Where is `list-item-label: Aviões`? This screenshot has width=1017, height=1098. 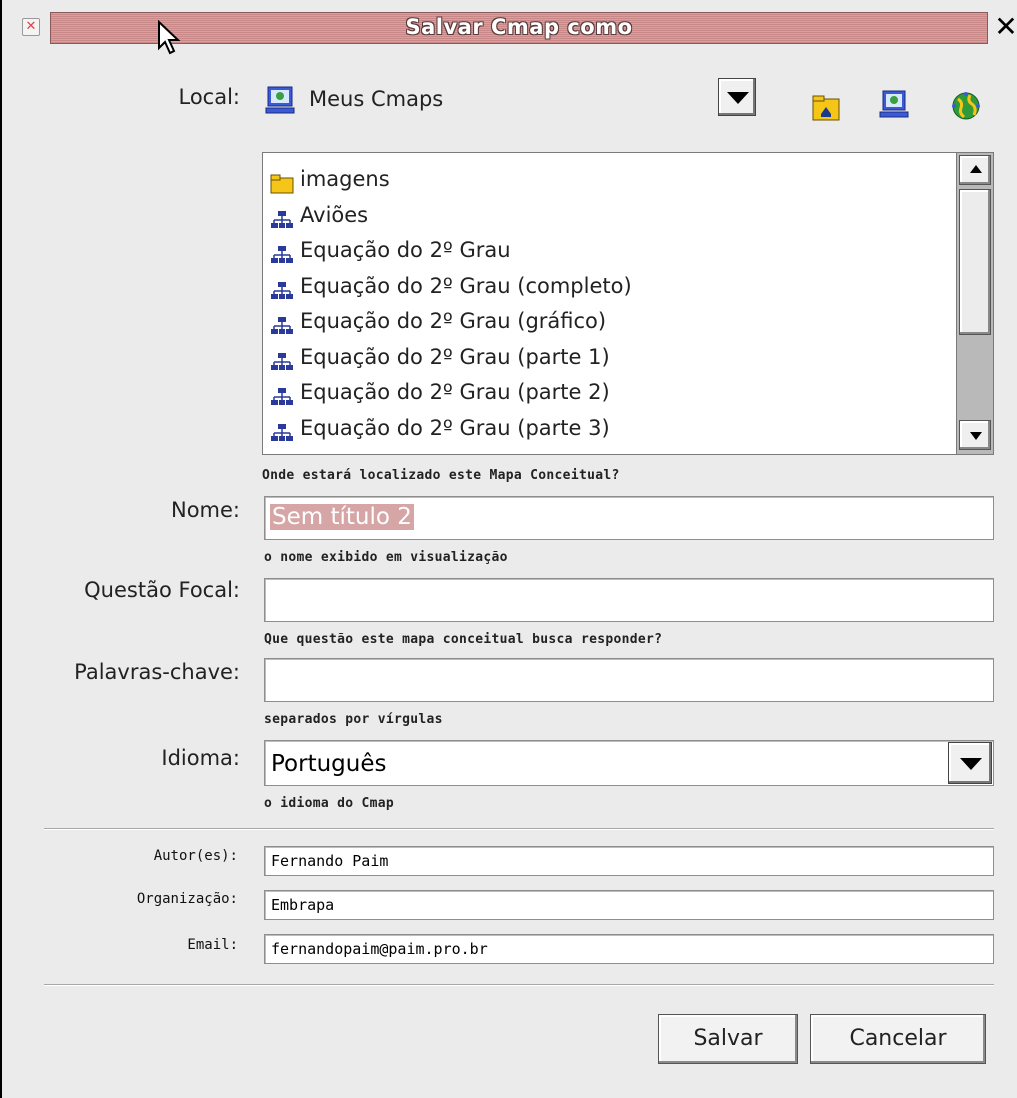 list-item-label: Aviões is located at coordinates (334, 214).